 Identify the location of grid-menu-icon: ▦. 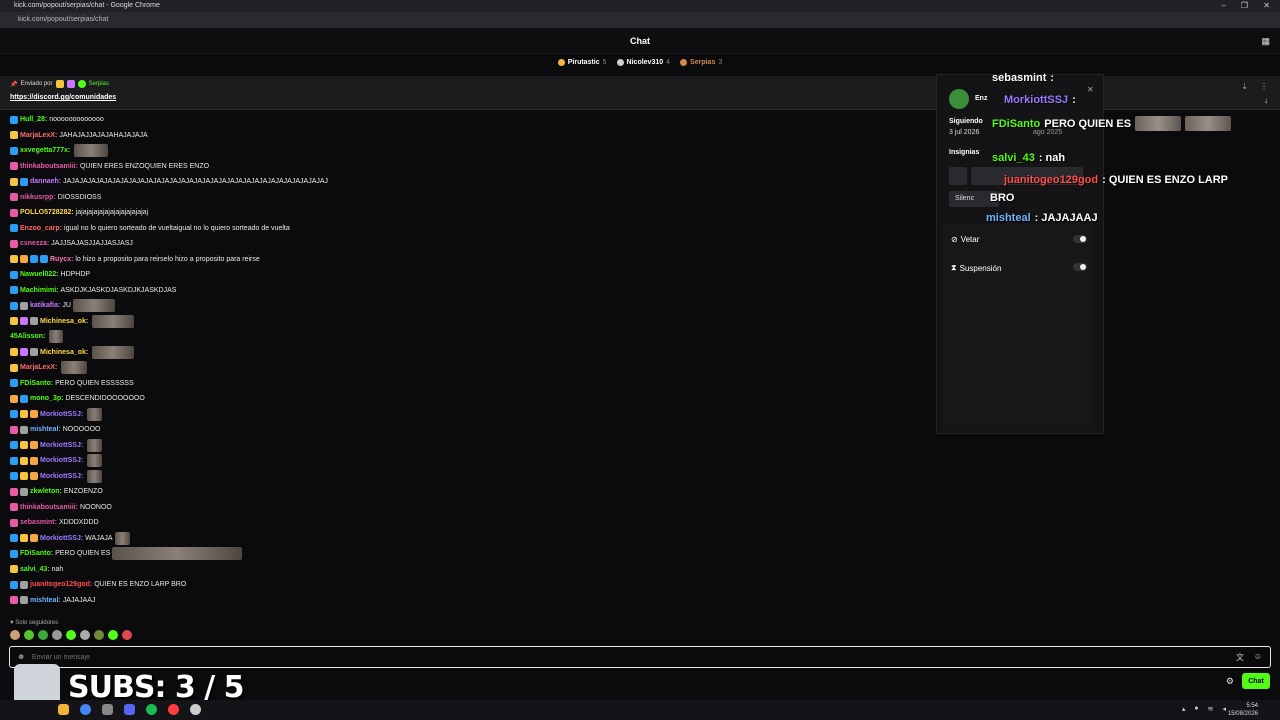
(1265, 41).